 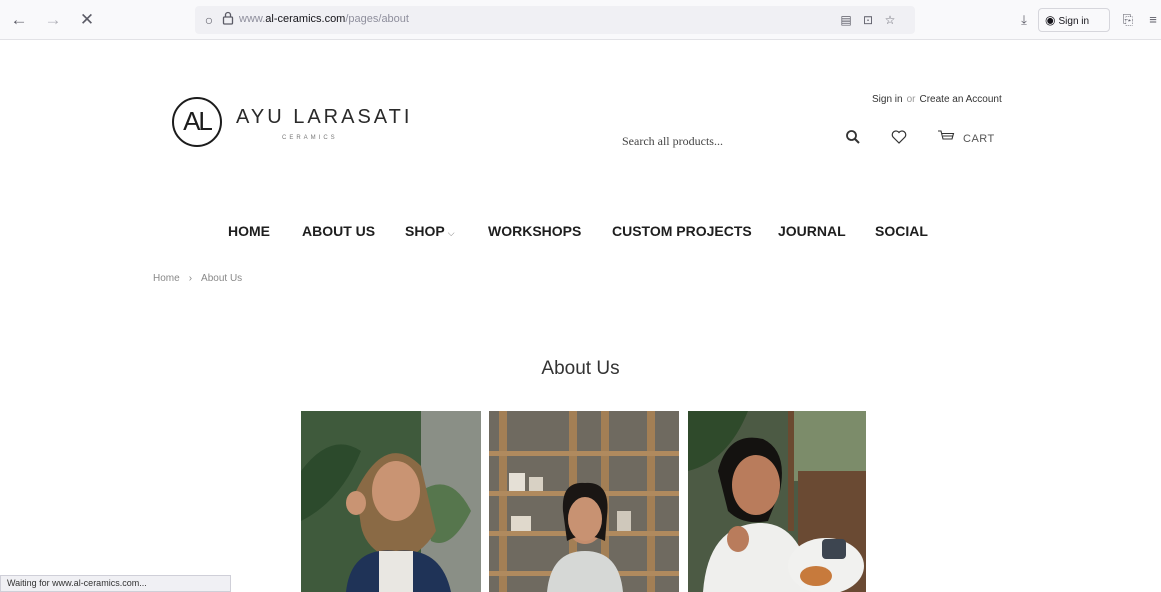 I want to click on download-icon: ⤓, so click(x=1024, y=20).